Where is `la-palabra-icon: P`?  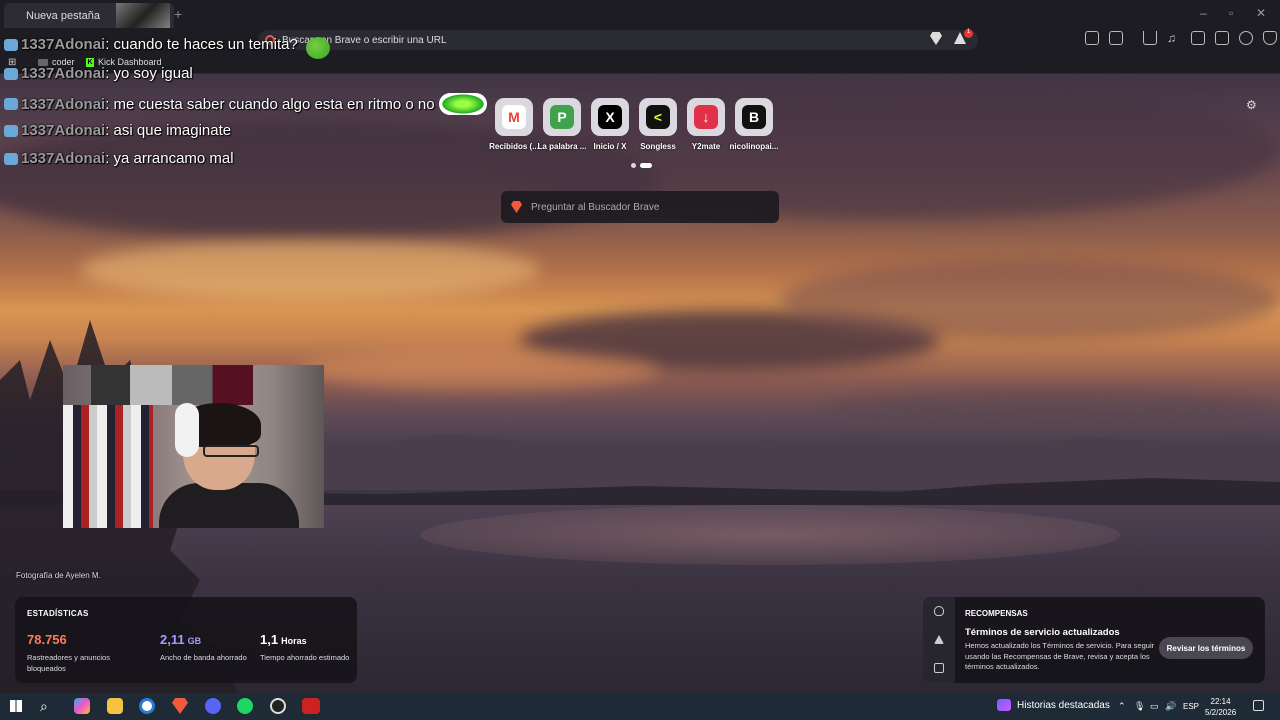 la-palabra-icon: P is located at coordinates (562, 117).